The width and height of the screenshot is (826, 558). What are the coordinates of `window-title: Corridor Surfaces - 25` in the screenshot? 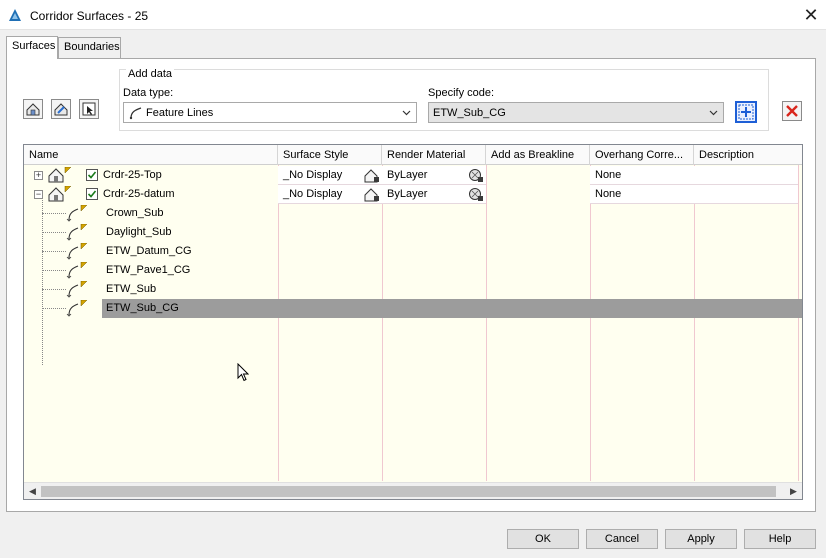 It's located at (89, 16).